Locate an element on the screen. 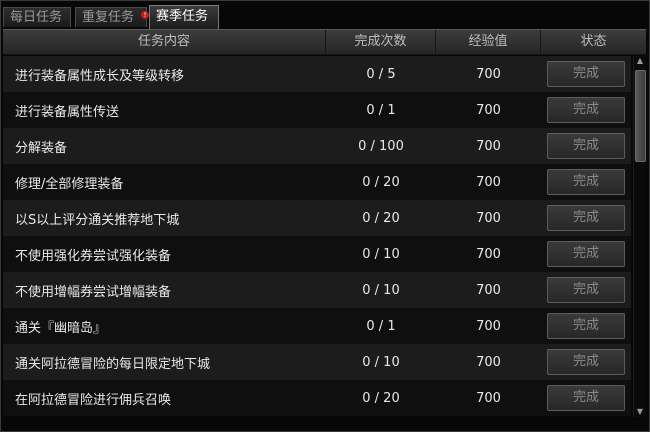 The height and width of the screenshot is (432, 650). tab-repeat: 重复任务 ! is located at coordinates (112, 17).